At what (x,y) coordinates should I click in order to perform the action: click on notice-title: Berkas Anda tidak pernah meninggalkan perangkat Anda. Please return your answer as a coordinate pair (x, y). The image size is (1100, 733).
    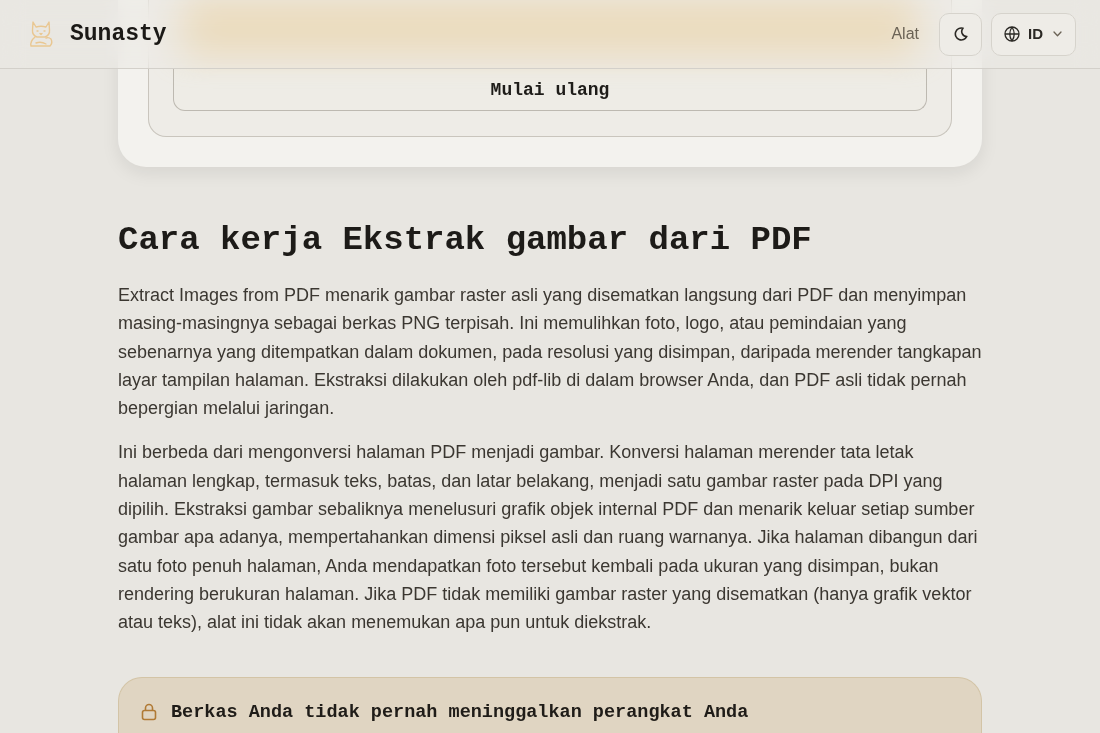
    Looking at the image, I should click on (460, 712).